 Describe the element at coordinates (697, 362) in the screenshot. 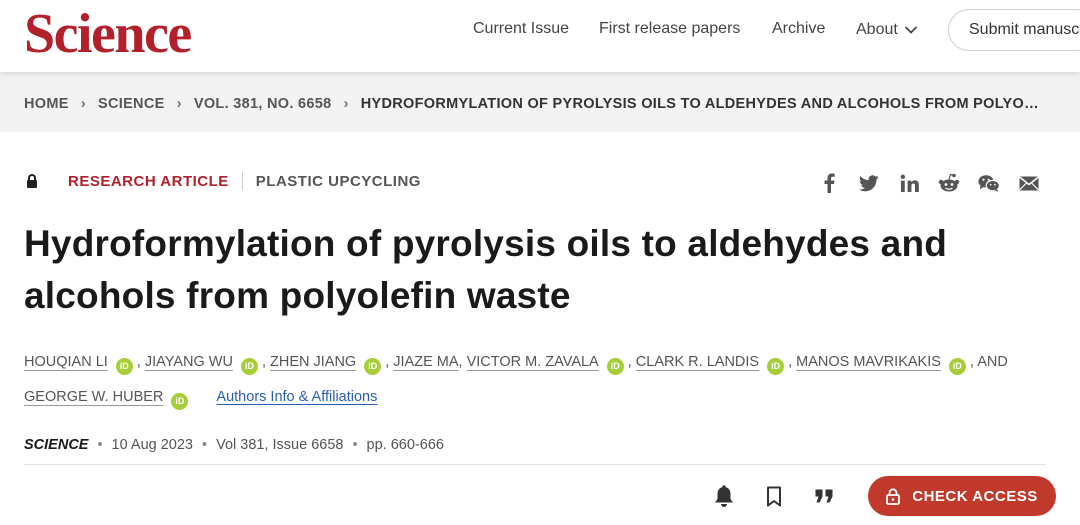

I see `author-link: CLARK R. LANDIS` at that location.